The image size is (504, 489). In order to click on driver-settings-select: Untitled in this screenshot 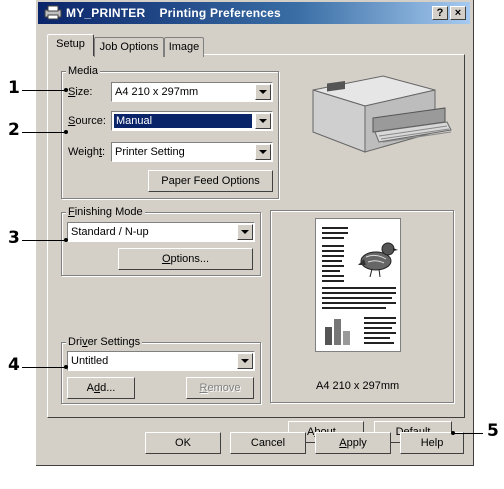, I will do `click(161, 361)`.